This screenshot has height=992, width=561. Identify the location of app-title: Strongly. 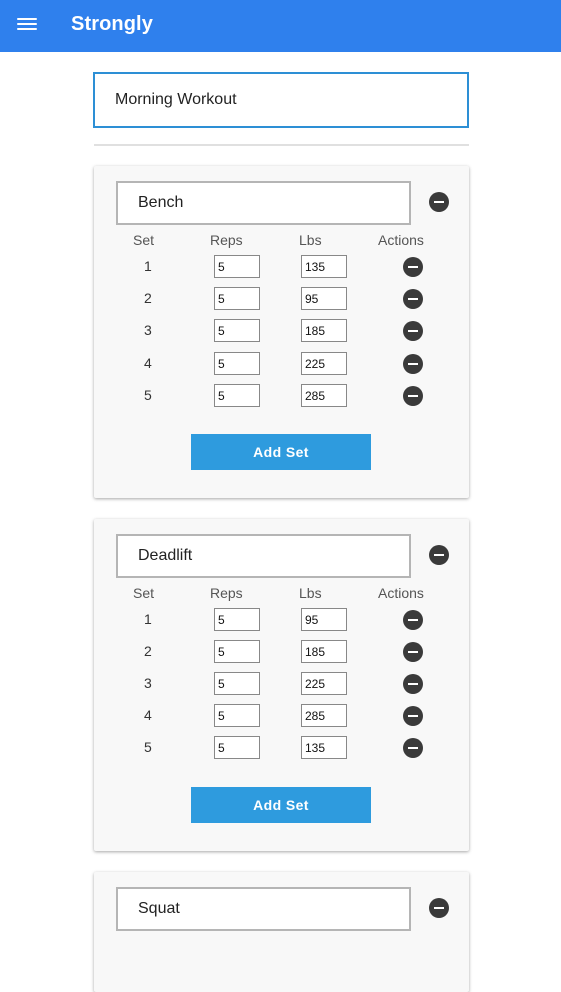
(112, 24).